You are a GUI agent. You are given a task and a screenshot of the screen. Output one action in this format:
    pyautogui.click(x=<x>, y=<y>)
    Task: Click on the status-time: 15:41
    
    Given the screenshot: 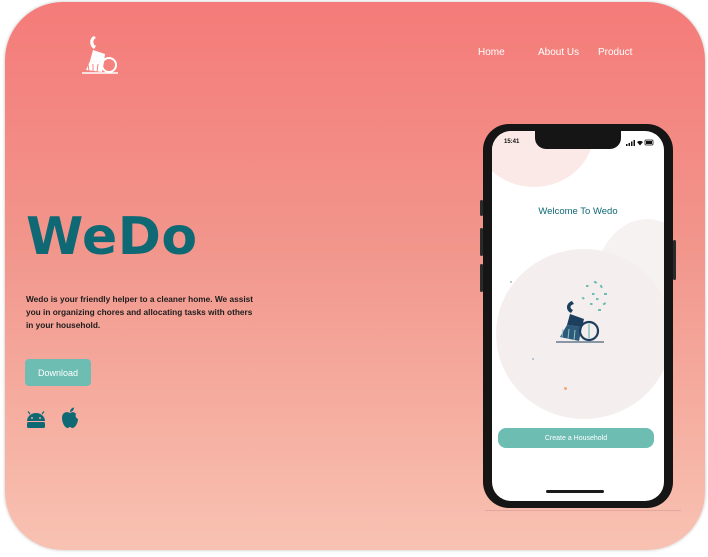 What is the action you would take?
    pyautogui.click(x=512, y=142)
    